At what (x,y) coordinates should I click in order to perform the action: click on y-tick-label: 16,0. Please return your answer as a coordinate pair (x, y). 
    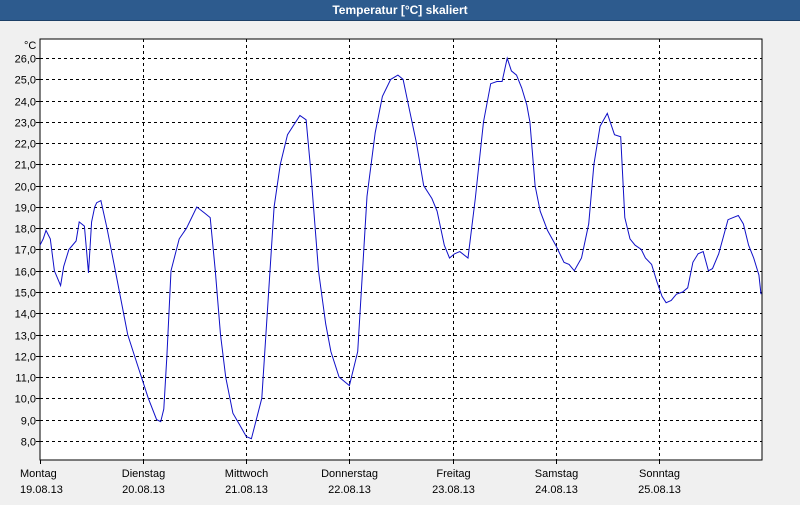
    Looking at the image, I should click on (25, 273).